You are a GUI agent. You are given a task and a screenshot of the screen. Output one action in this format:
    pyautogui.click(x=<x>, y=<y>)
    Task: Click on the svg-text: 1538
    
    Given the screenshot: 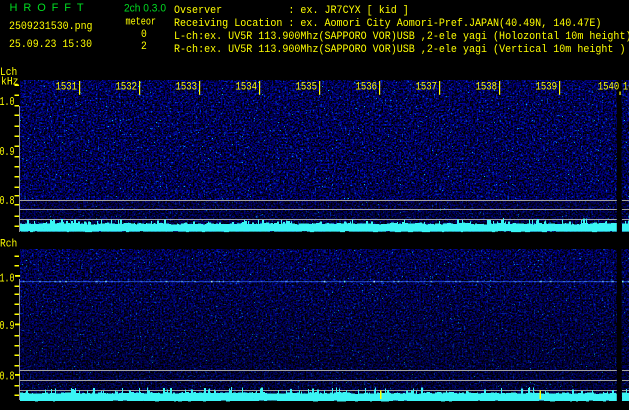 What is the action you would take?
    pyautogui.click(x=487, y=88)
    